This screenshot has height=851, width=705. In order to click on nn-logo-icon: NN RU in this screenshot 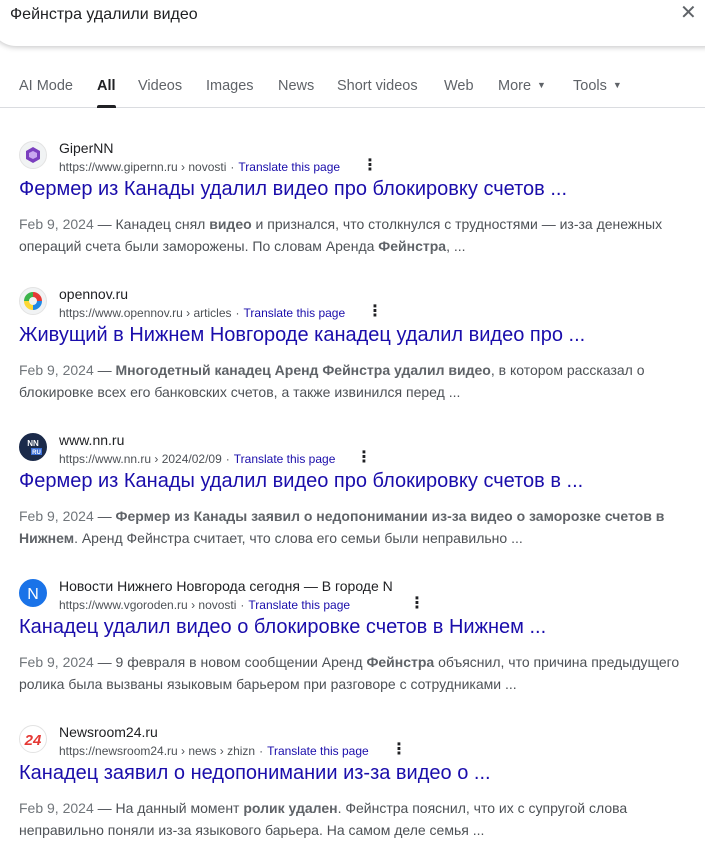, I will do `click(33, 447)`.